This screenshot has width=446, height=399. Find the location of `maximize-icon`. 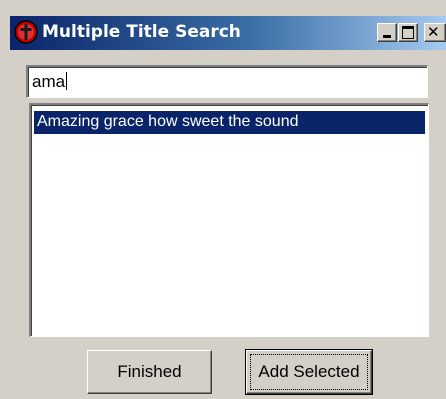

maximize-icon is located at coordinates (408, 32).